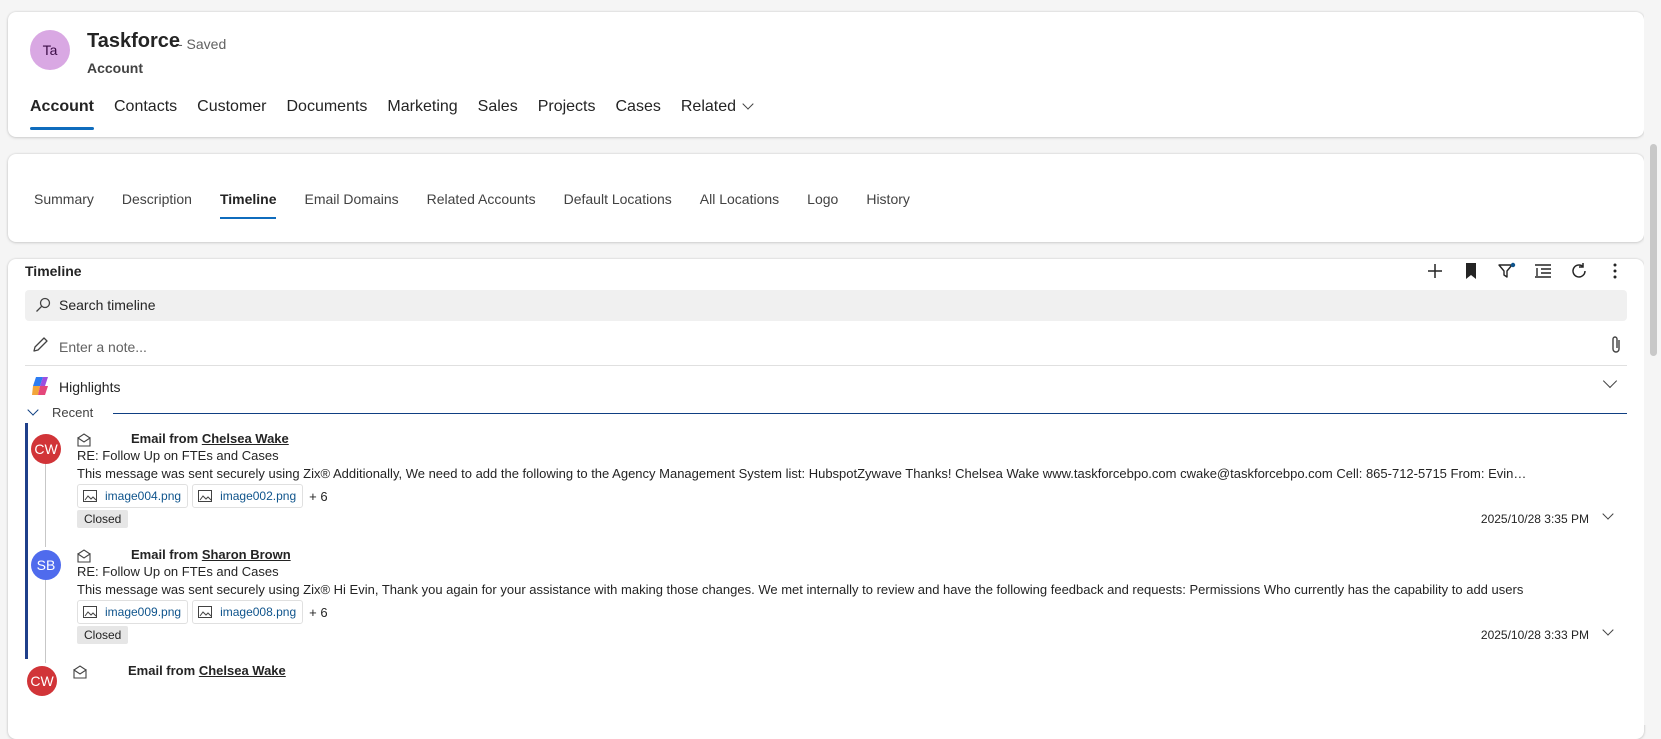 The width and height of the screenshot is (1661, 739). What do you see at coordinates (638, 114) in the screenshot?
I see `tab-cases: Cases` at bounding box center [638, 114].